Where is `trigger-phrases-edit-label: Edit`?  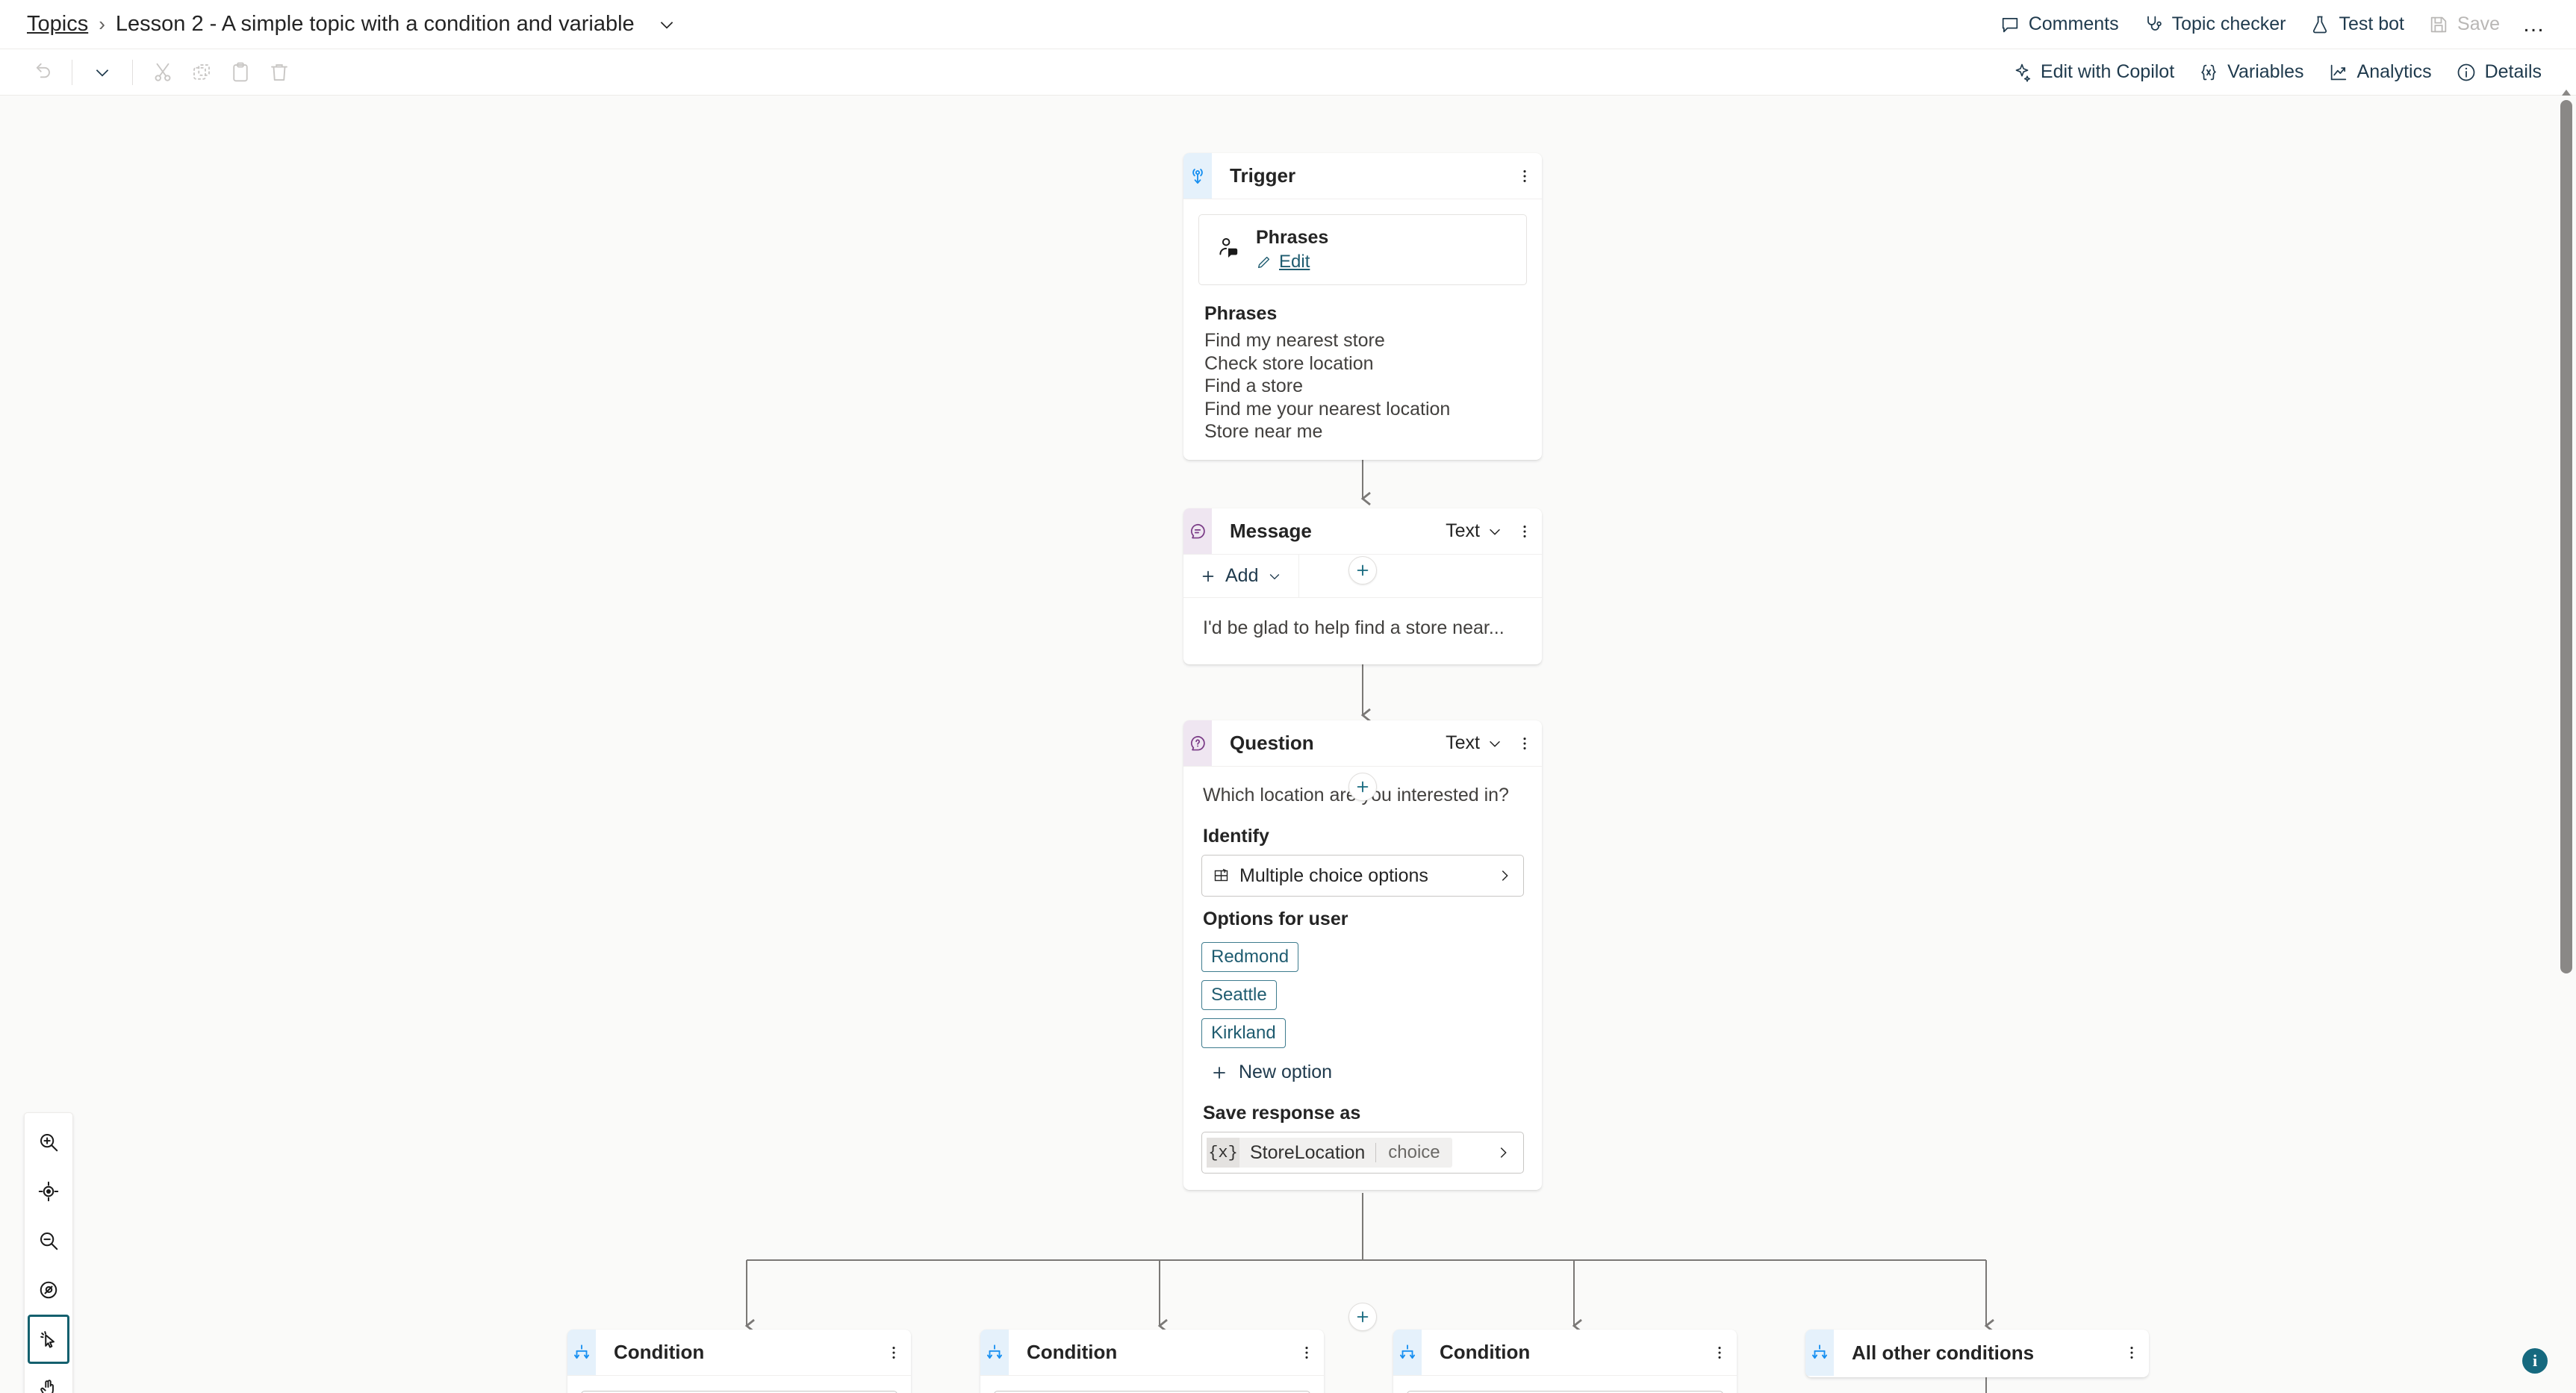 trigger-phrases-edit-label: Edit is located at coordinates (1294, 262).